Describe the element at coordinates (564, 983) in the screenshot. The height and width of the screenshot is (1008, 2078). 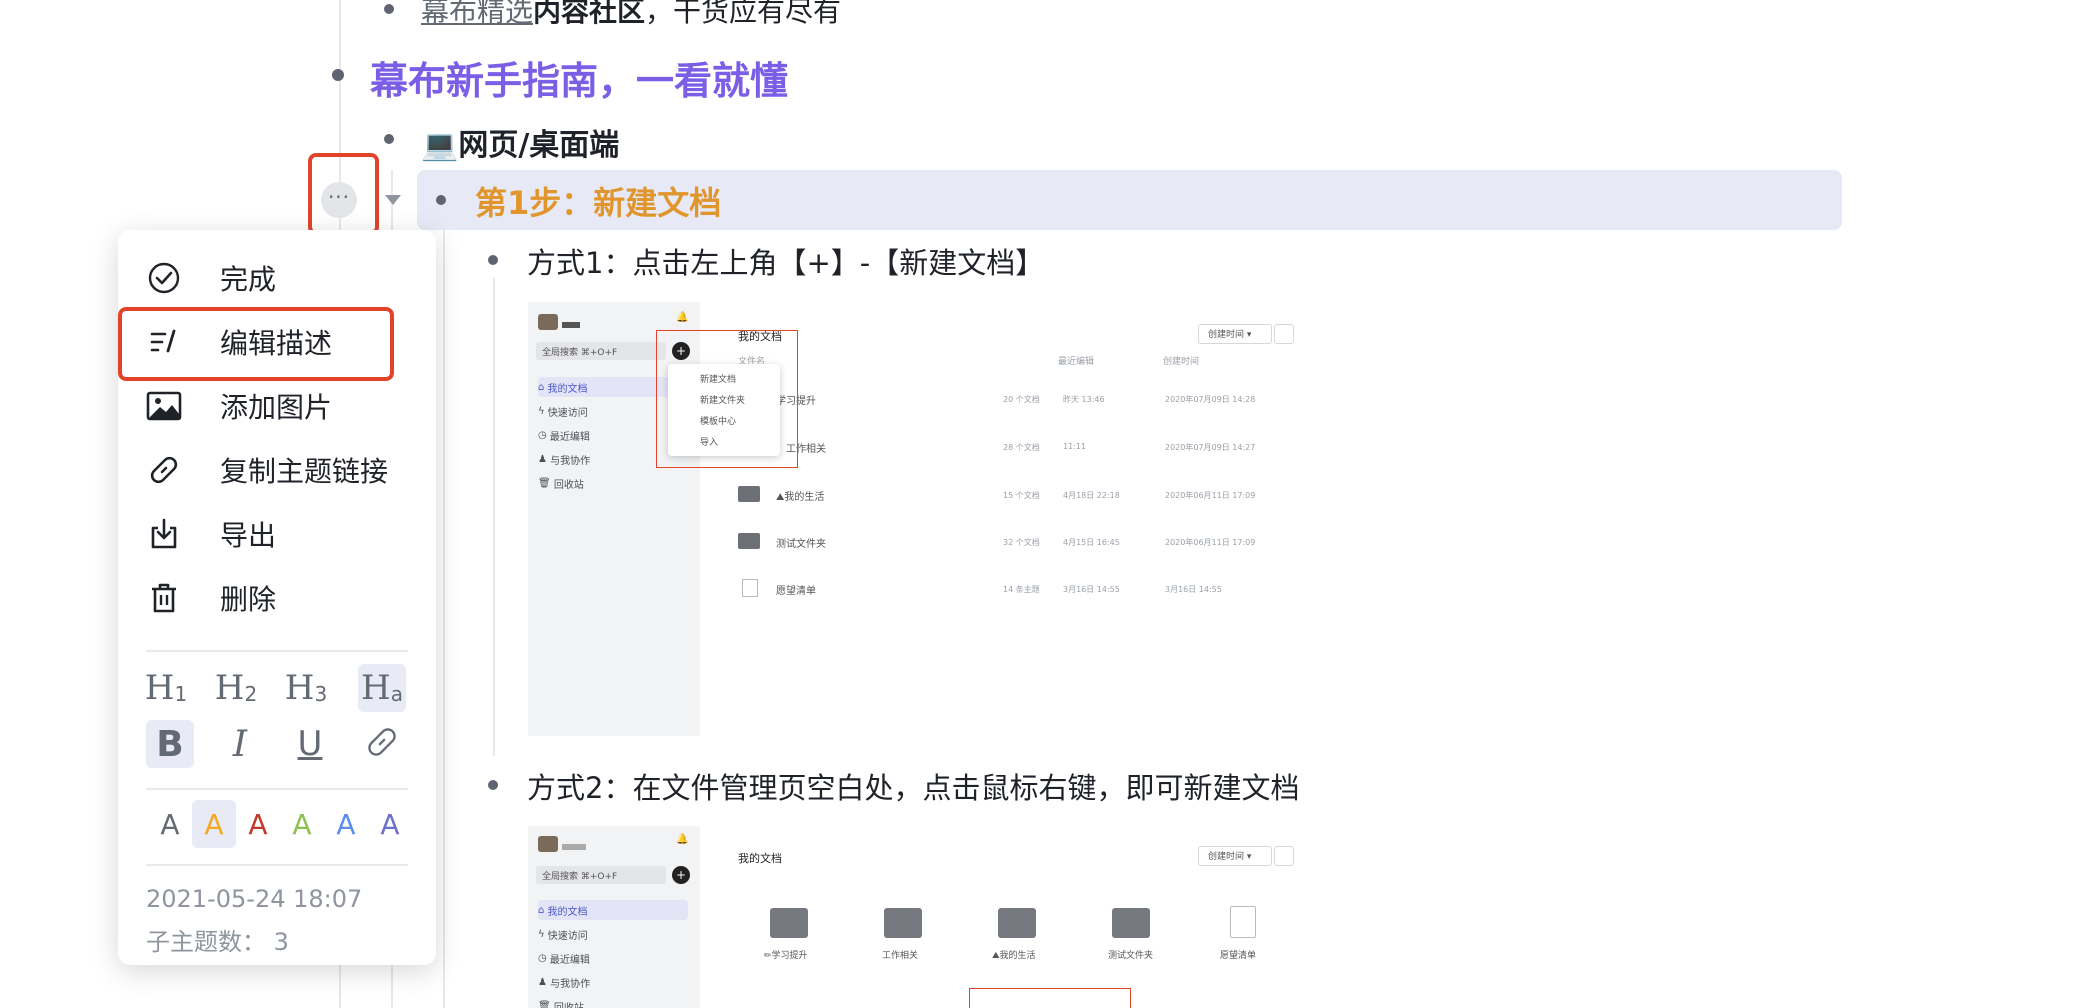
I see `mock-sidebar-item: ♟ 与我协作` at that location.